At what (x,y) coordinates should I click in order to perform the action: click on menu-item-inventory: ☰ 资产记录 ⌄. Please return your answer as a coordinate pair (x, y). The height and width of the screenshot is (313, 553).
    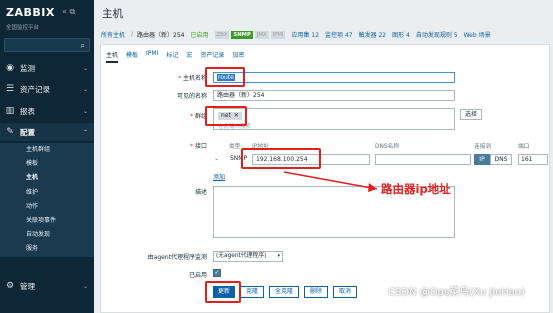
    Looking at the image, I should click on (47, 89).